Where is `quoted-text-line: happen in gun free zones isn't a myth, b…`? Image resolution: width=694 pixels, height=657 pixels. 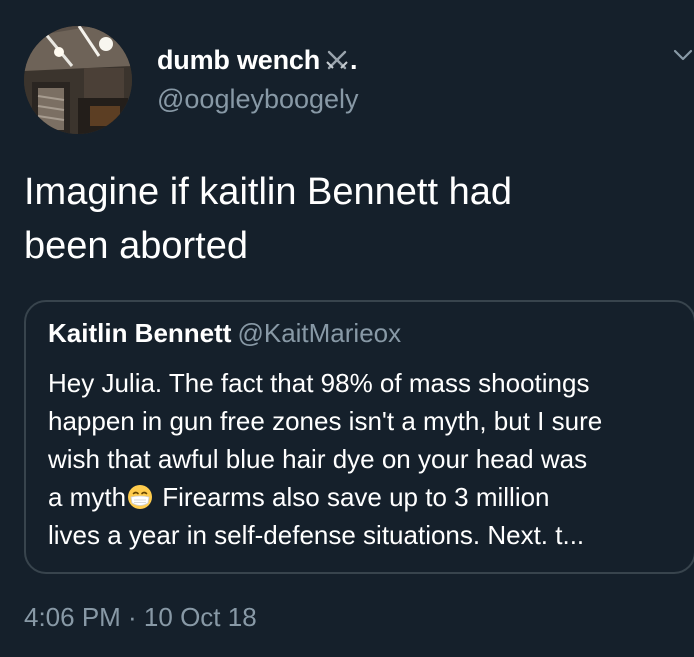 quoted-text-line: happen in gun free zones isn't a myth, b… is located at coordinates (325, 421).